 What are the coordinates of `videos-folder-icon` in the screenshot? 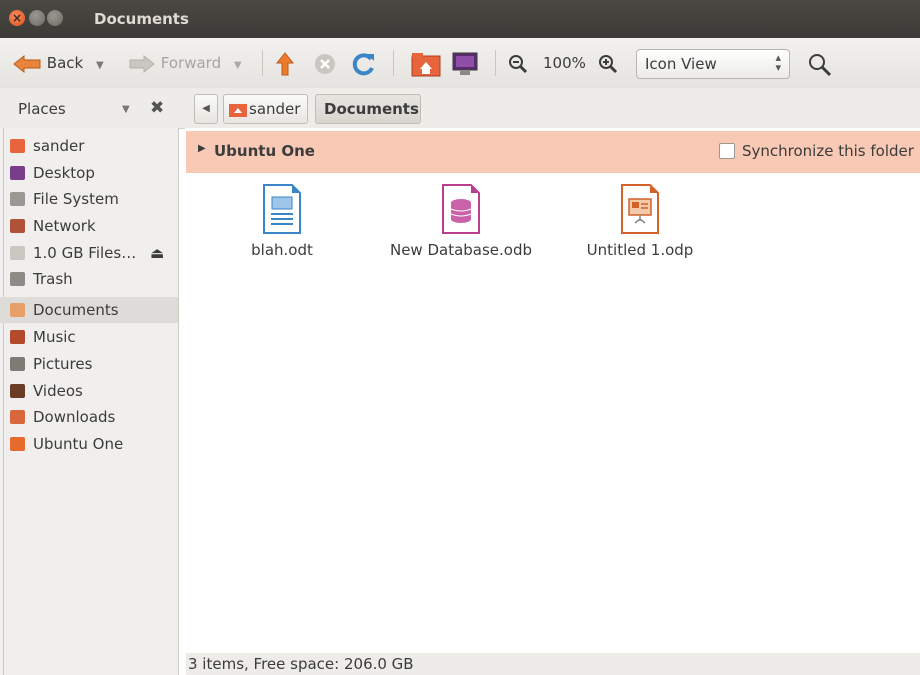 It's located at (17, 391).